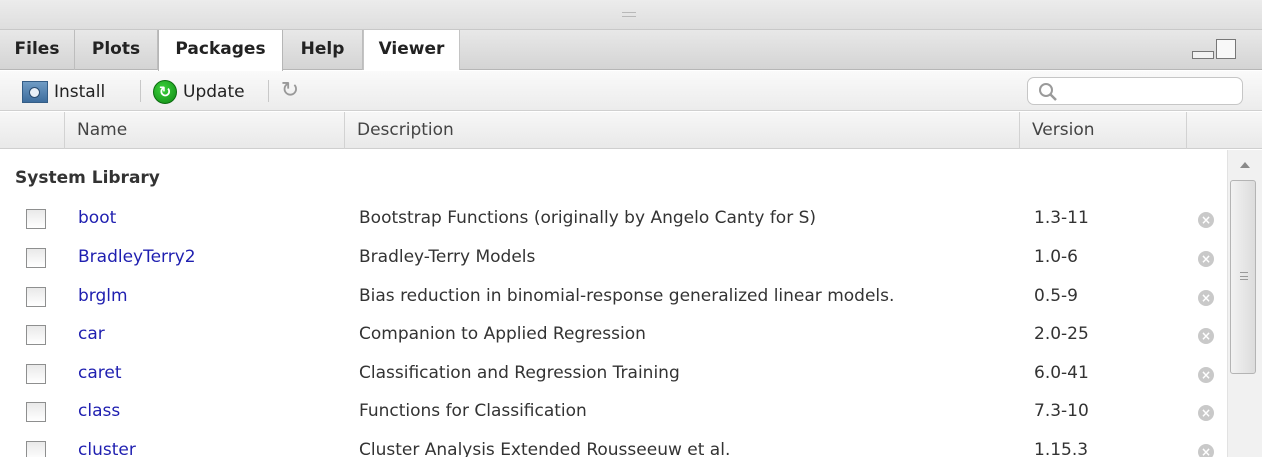 The width and height of the screenshot is (1262, 457). Describe the element at coordinates (1203, 55) in the screenshot. I see `minimize-icon` at that location.